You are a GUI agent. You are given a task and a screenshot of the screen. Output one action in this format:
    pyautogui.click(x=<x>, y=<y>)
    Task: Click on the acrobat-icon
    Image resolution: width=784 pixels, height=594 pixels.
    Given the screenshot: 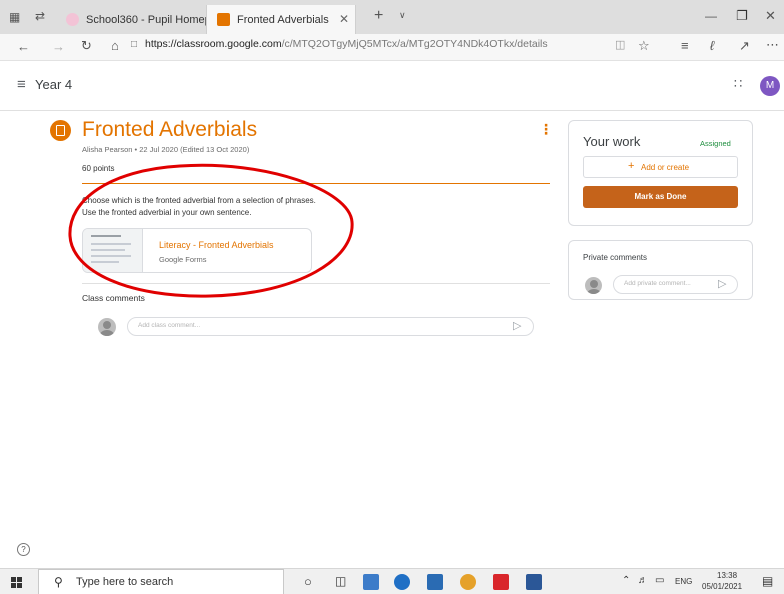 What is the action you would take?
    pyautogui.click(x=501, y=582)
    